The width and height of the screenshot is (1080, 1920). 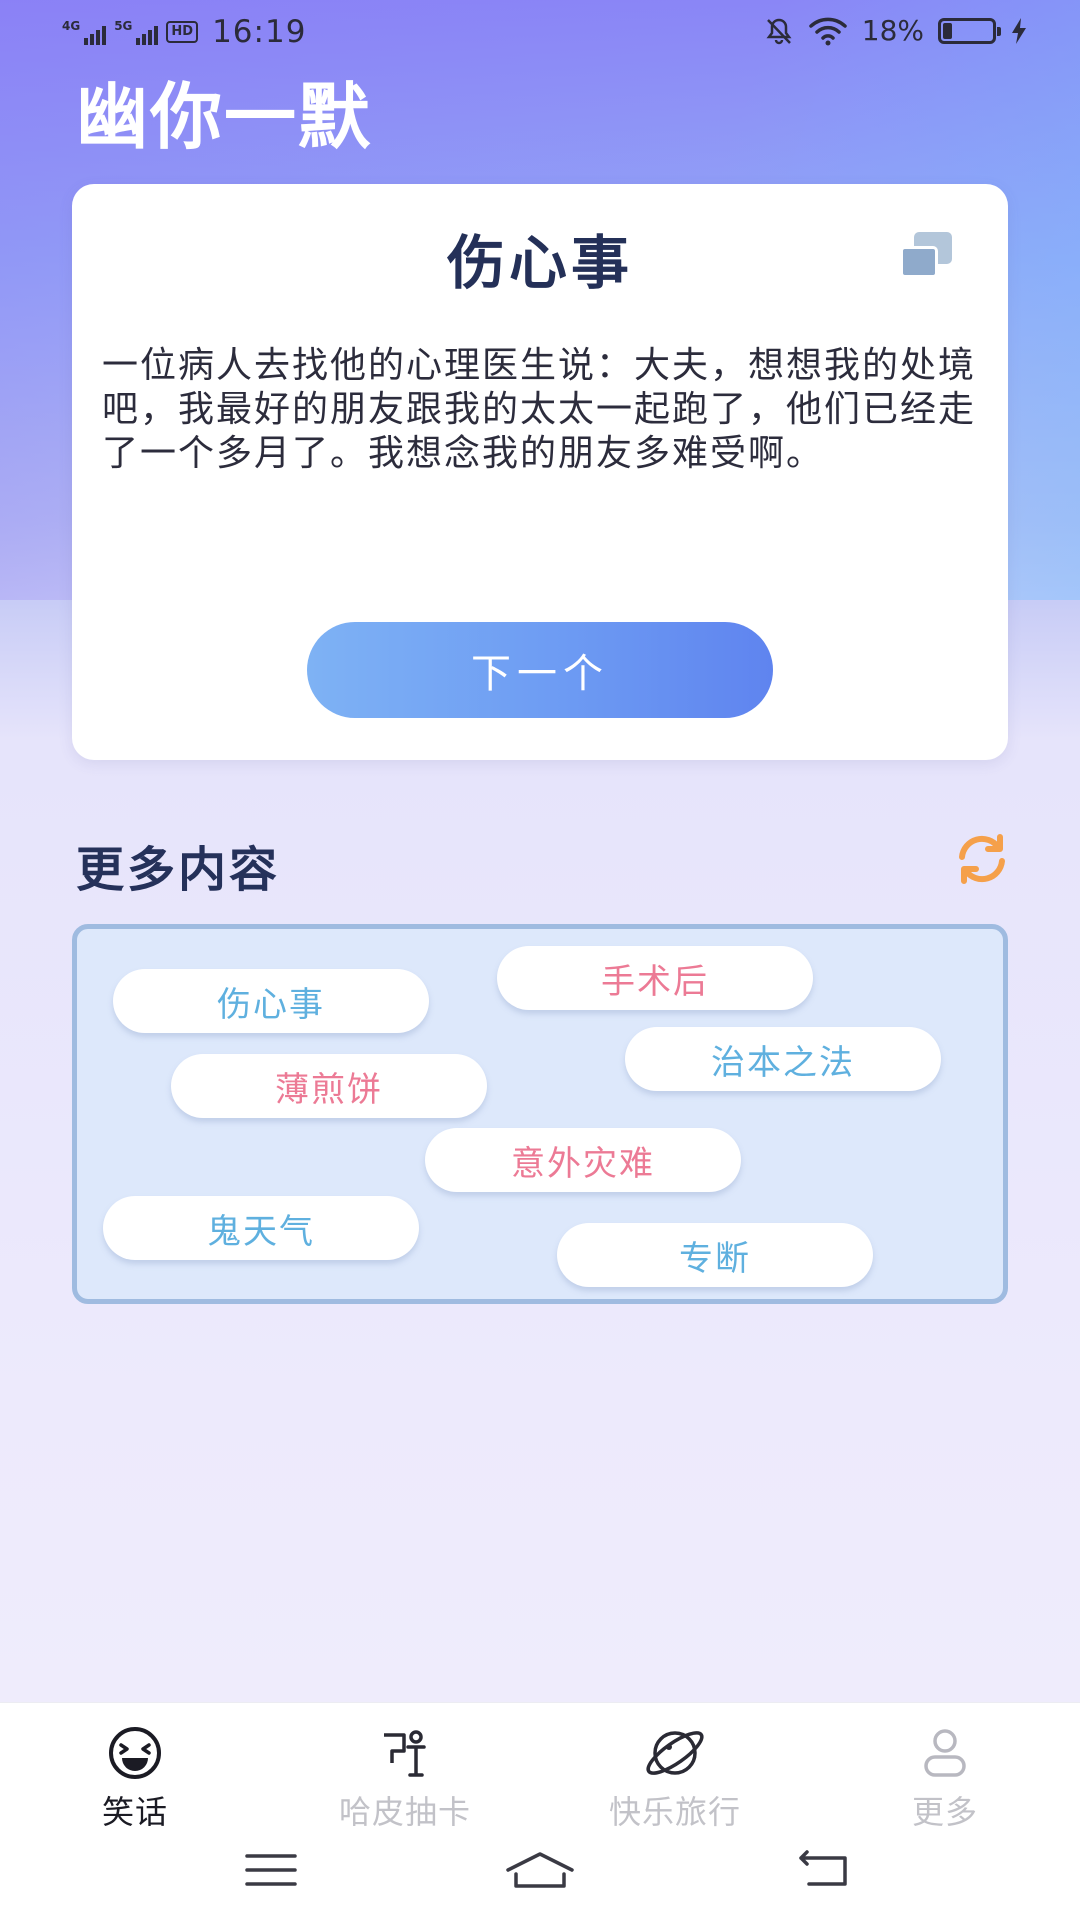 I want to click on signal-icon: 4G, so click(x=84, y=32).